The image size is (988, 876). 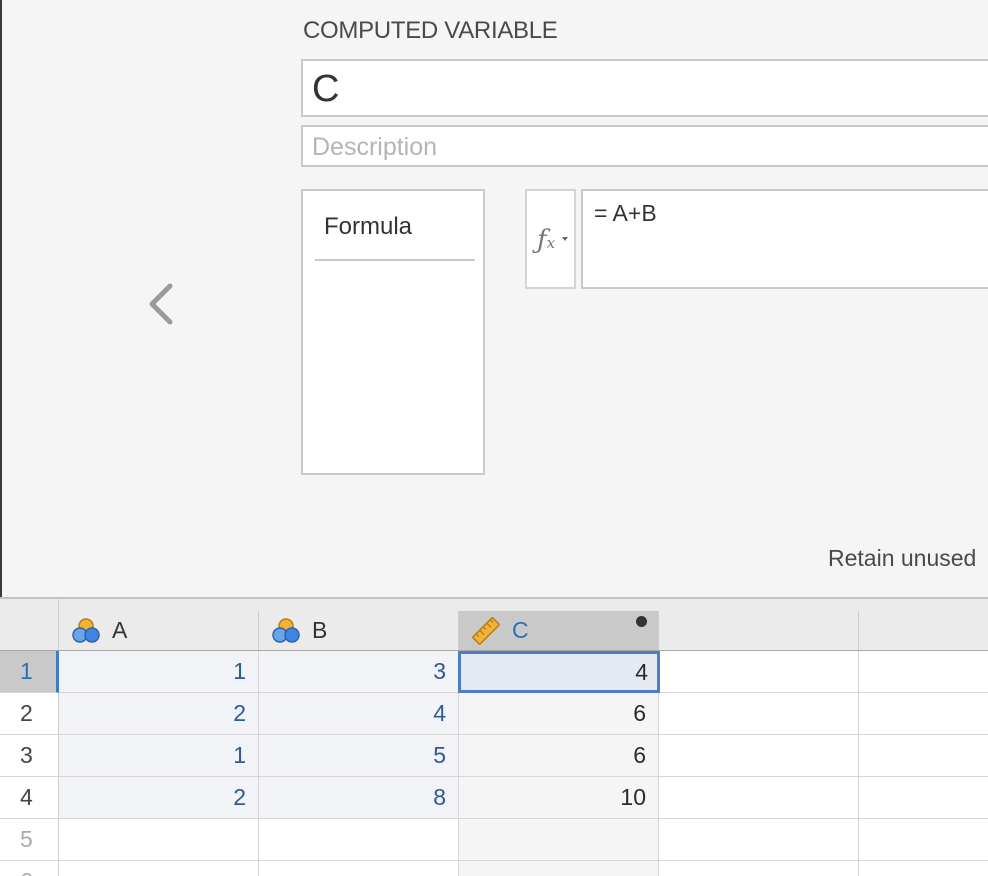 What do you see at coordinates (644, 146) in the screenshot?
I see `description-field: Description` at bounding box center [644, 146].